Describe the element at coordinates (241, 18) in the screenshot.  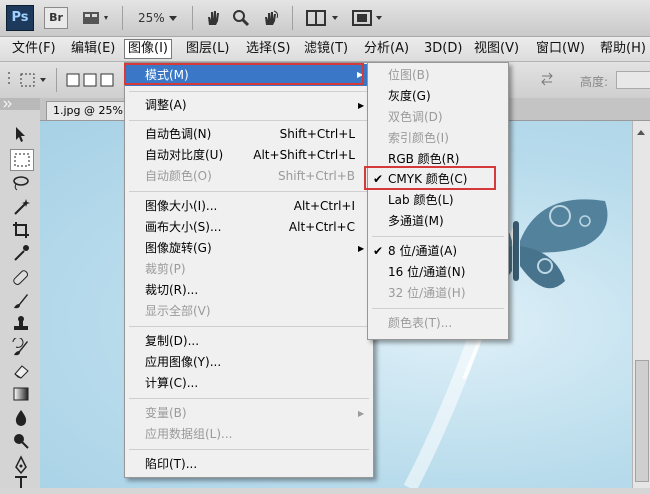
I see `zoom-icon` at that location.